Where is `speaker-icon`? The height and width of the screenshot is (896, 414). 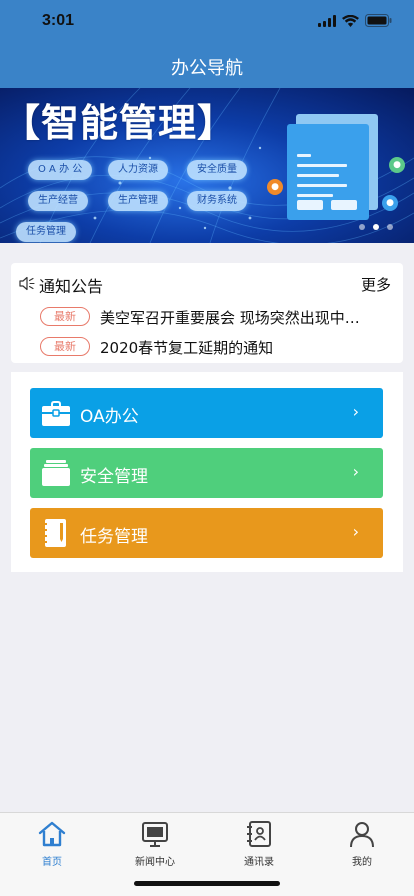 speaker-icon is located at coordinates (27, 283).